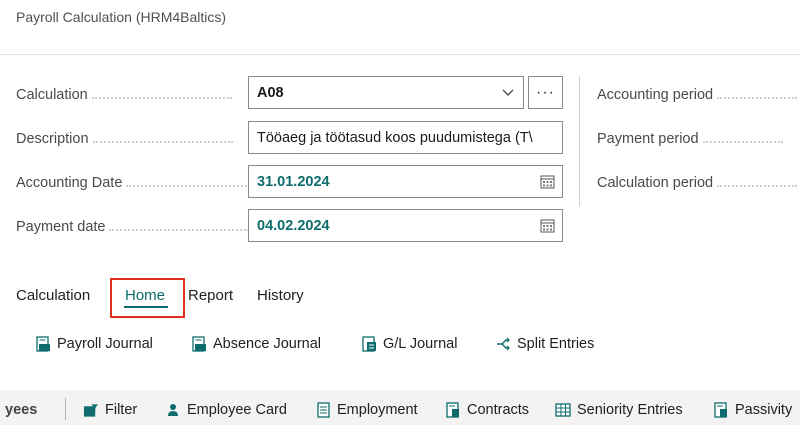 The image size is (800, 425). What do you see at coordinates (133, 227) in the screenshot?
I see `payment-date-label: Payment date` at bounding box center [133, 227].